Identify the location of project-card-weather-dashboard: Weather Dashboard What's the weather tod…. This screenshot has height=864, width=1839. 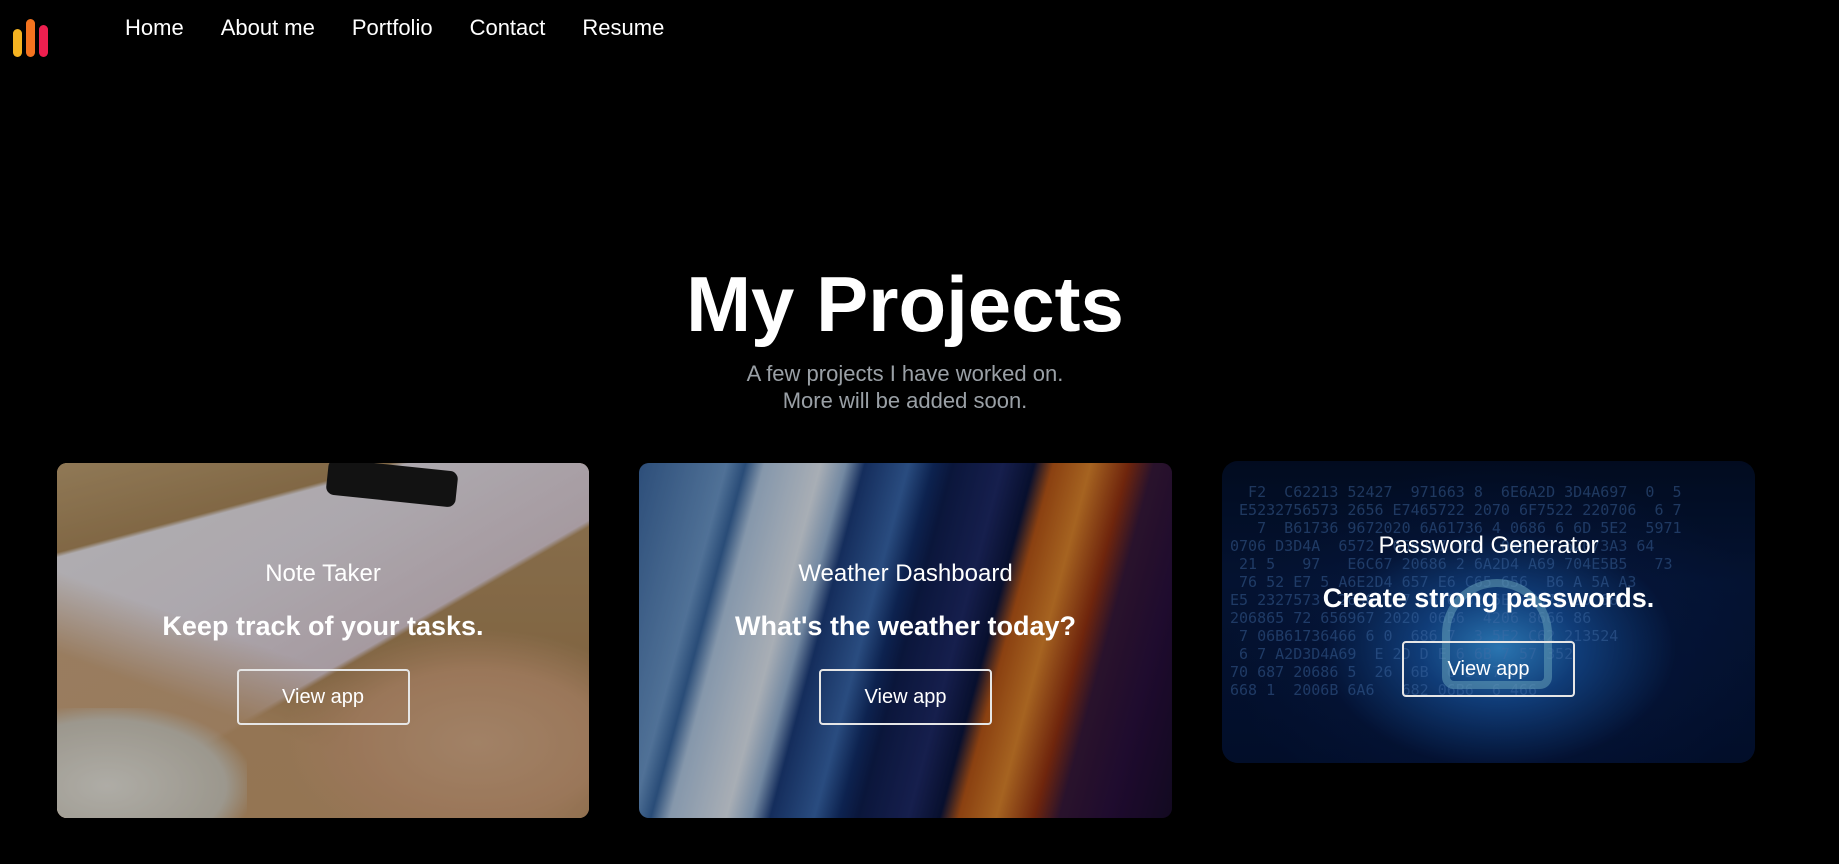
(905, 640).